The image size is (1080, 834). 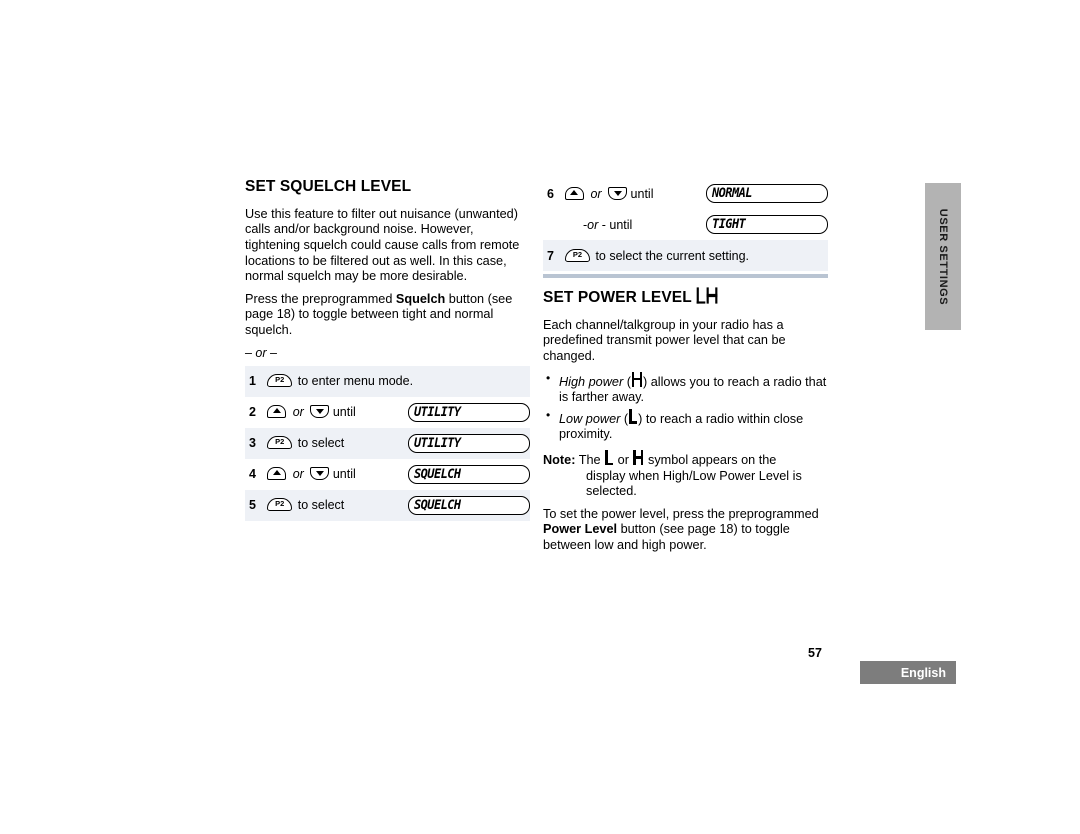 What do you see at coordinates (590, 459) in the screenshot?
I see `note-pre: The` at bounding box center [590, 459].